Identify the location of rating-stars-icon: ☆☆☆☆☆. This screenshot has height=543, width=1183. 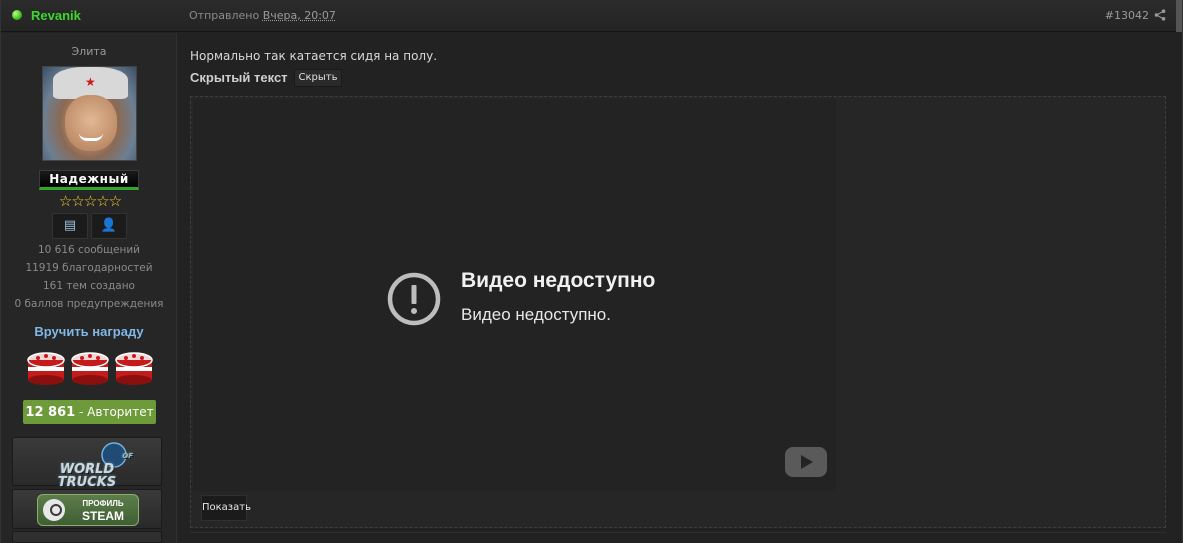
(90, 201).